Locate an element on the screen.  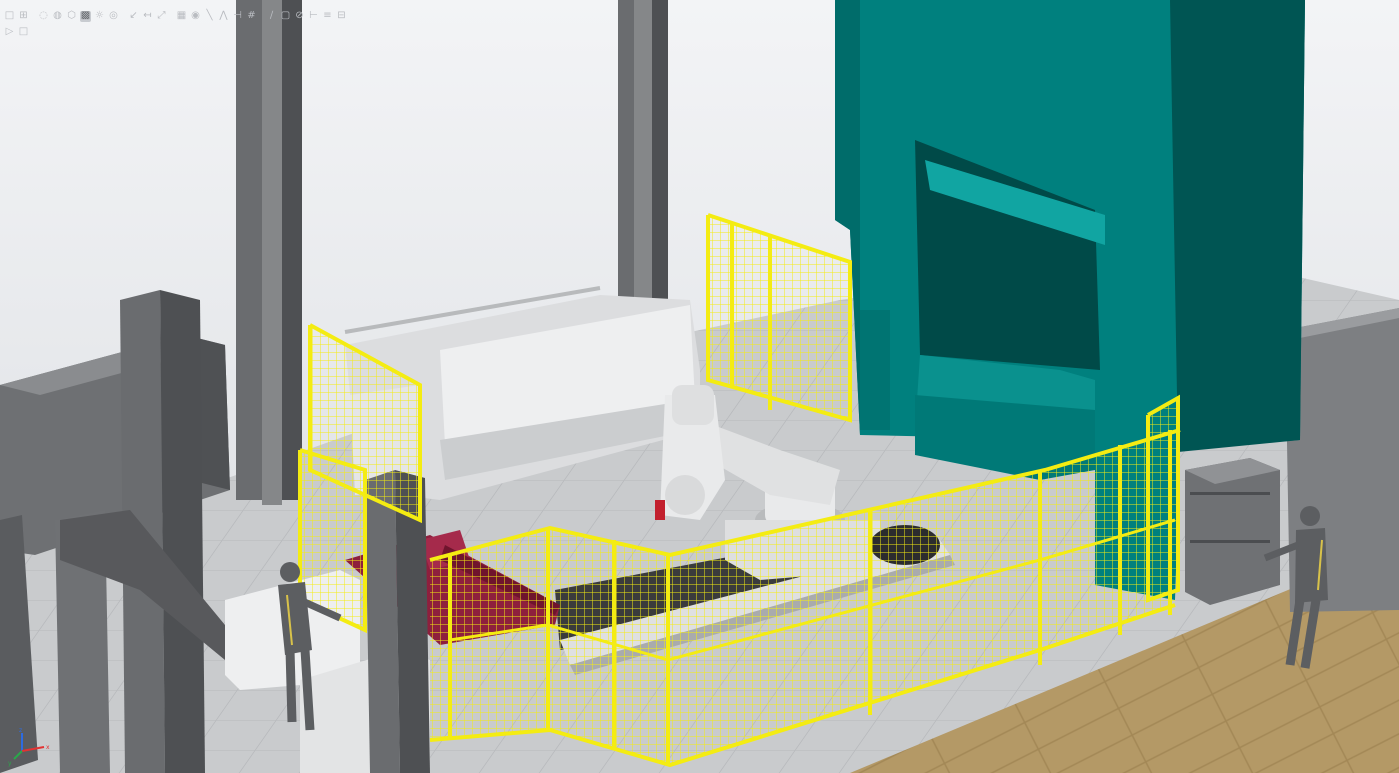
snap-end-icon: ⊣ is located at coordinates (237, 16).